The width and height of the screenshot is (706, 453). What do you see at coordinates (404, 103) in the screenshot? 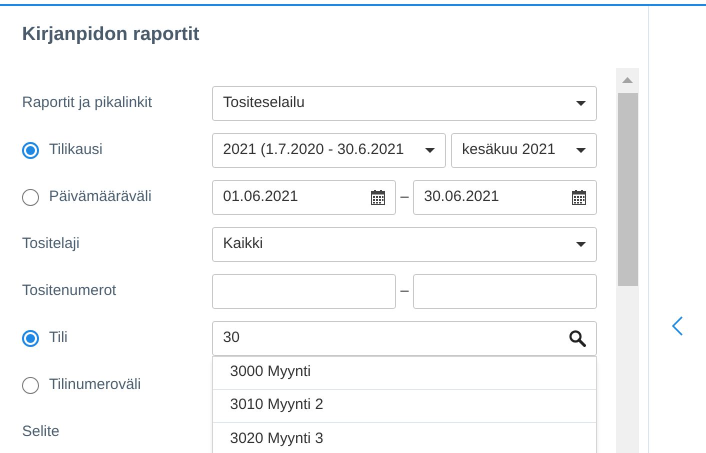
I see `dropdown: Tositeselailu` at bounding box center [404, 103].